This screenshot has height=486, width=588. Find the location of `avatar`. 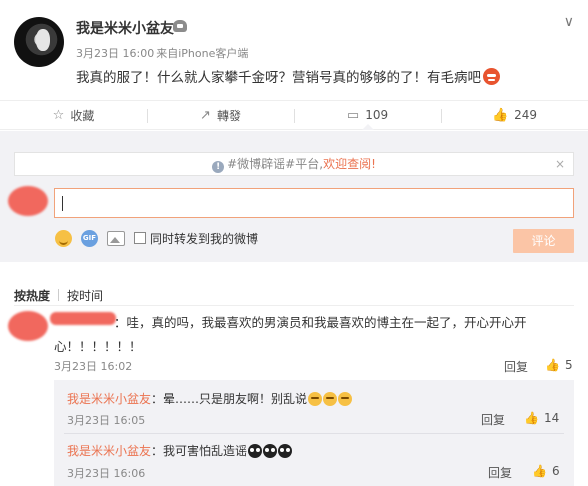

avatar is located at coordinates (39, 42).